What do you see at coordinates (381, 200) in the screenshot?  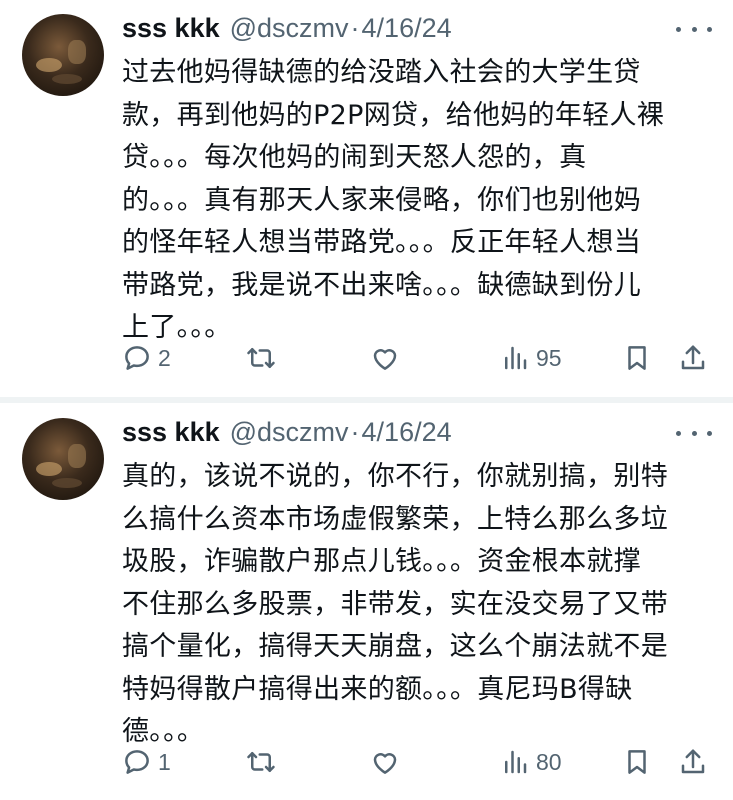 I see `tweet-text-line: 的。。。真有那天人家来侵略，你们也别他妈` at bounding box center [381, 200].